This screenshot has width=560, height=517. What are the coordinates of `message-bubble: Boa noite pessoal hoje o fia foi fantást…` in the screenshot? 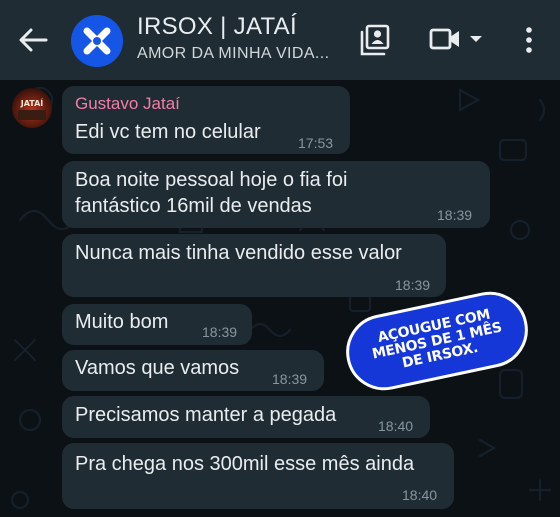 It's located at (276, 194).